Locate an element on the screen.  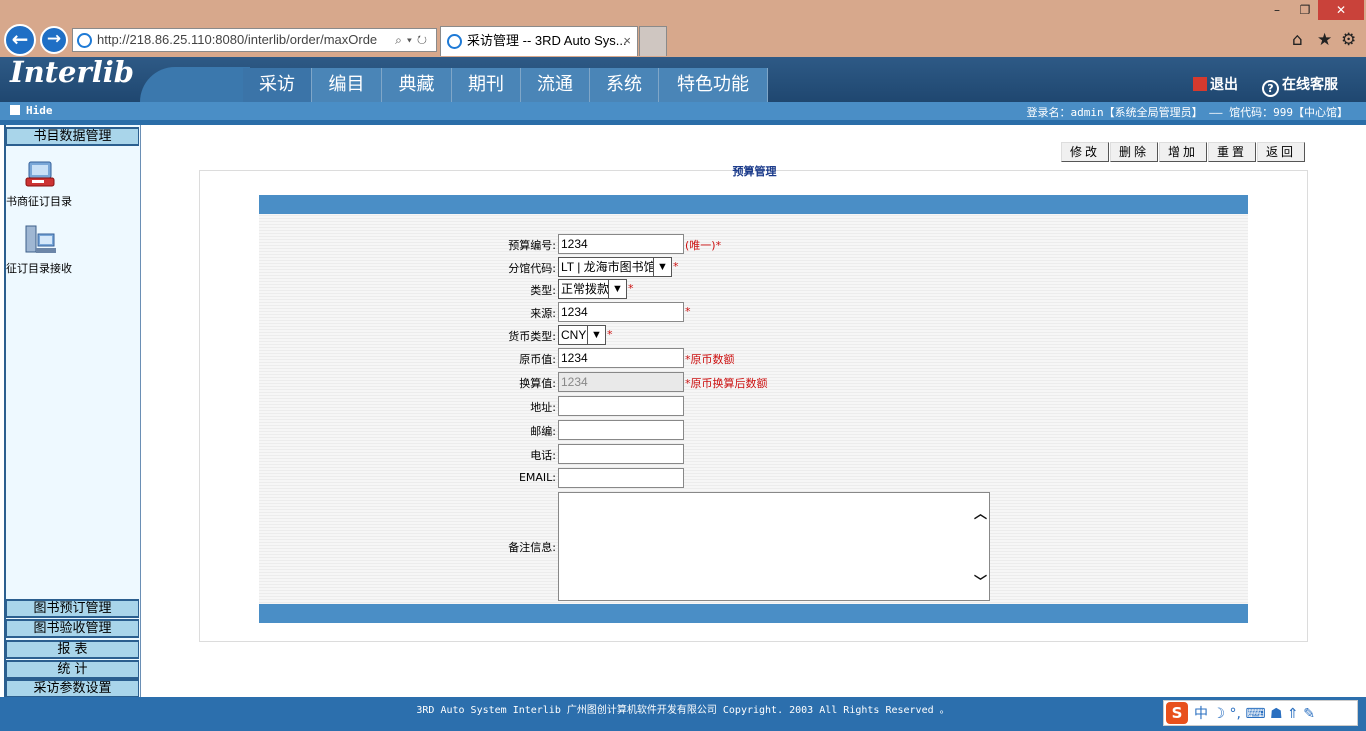
forward-button: → is located at coordinates (54, 40).